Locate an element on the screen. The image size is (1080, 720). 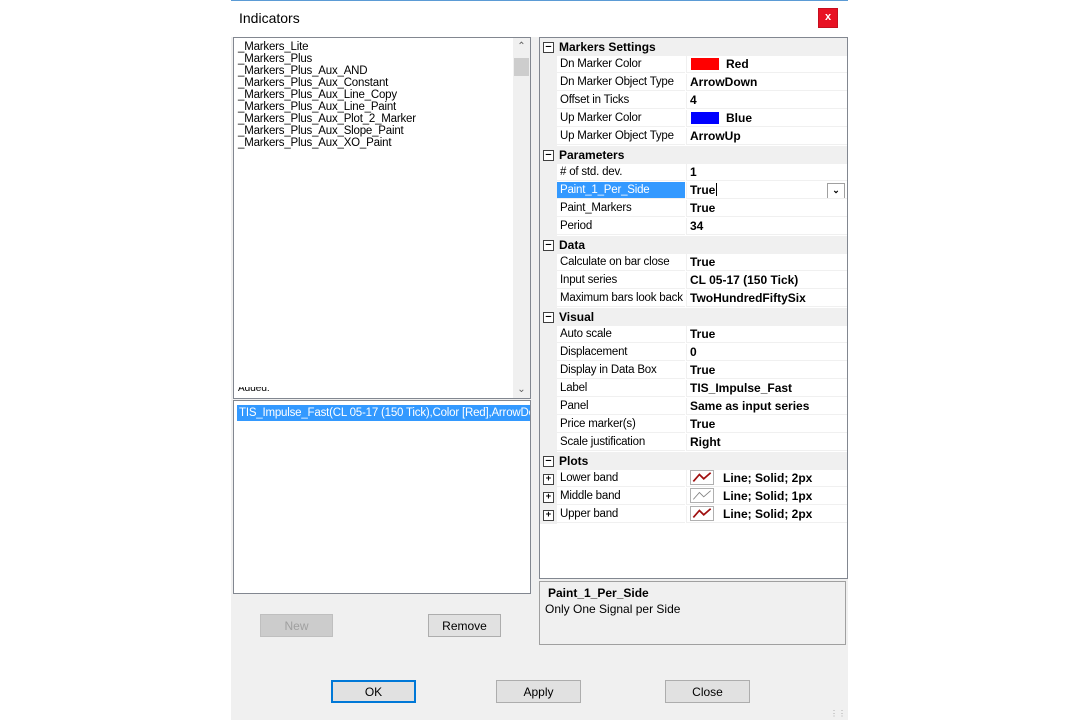
scrollbar: ⌃ ⌄ is located at coordinates (521, 218).